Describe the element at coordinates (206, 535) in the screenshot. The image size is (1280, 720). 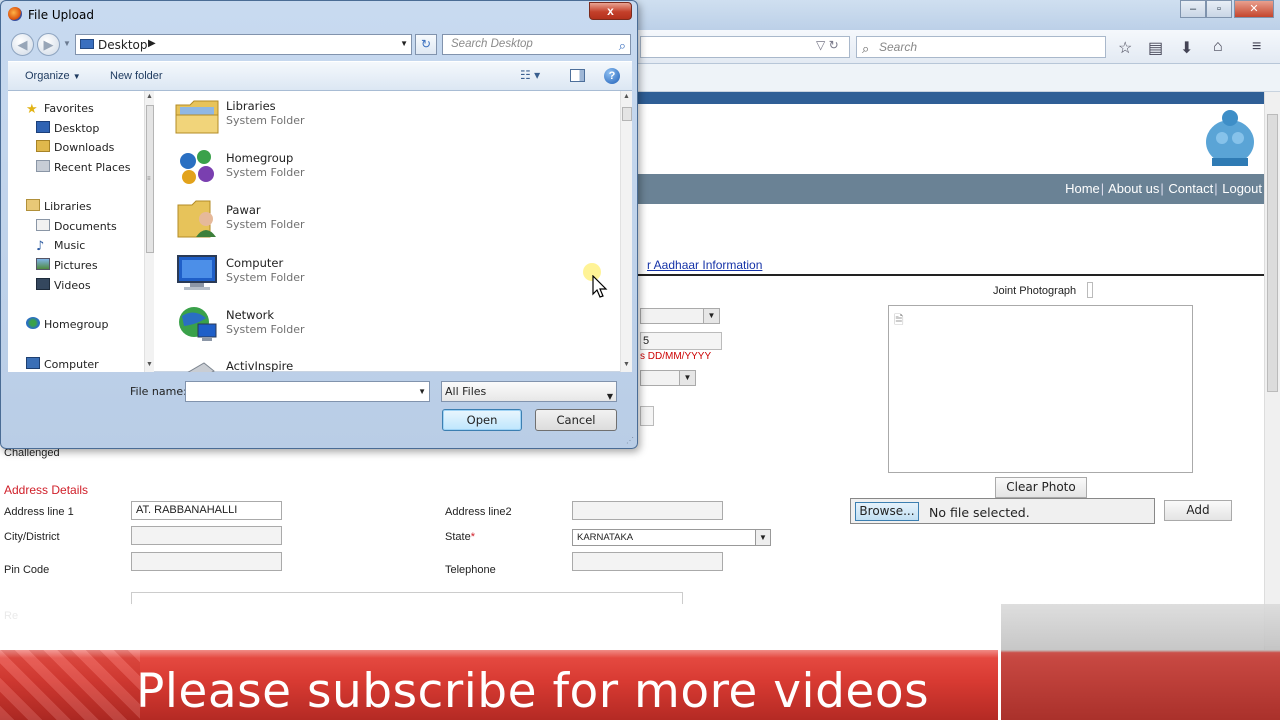
I see `city-district-field` at that location.